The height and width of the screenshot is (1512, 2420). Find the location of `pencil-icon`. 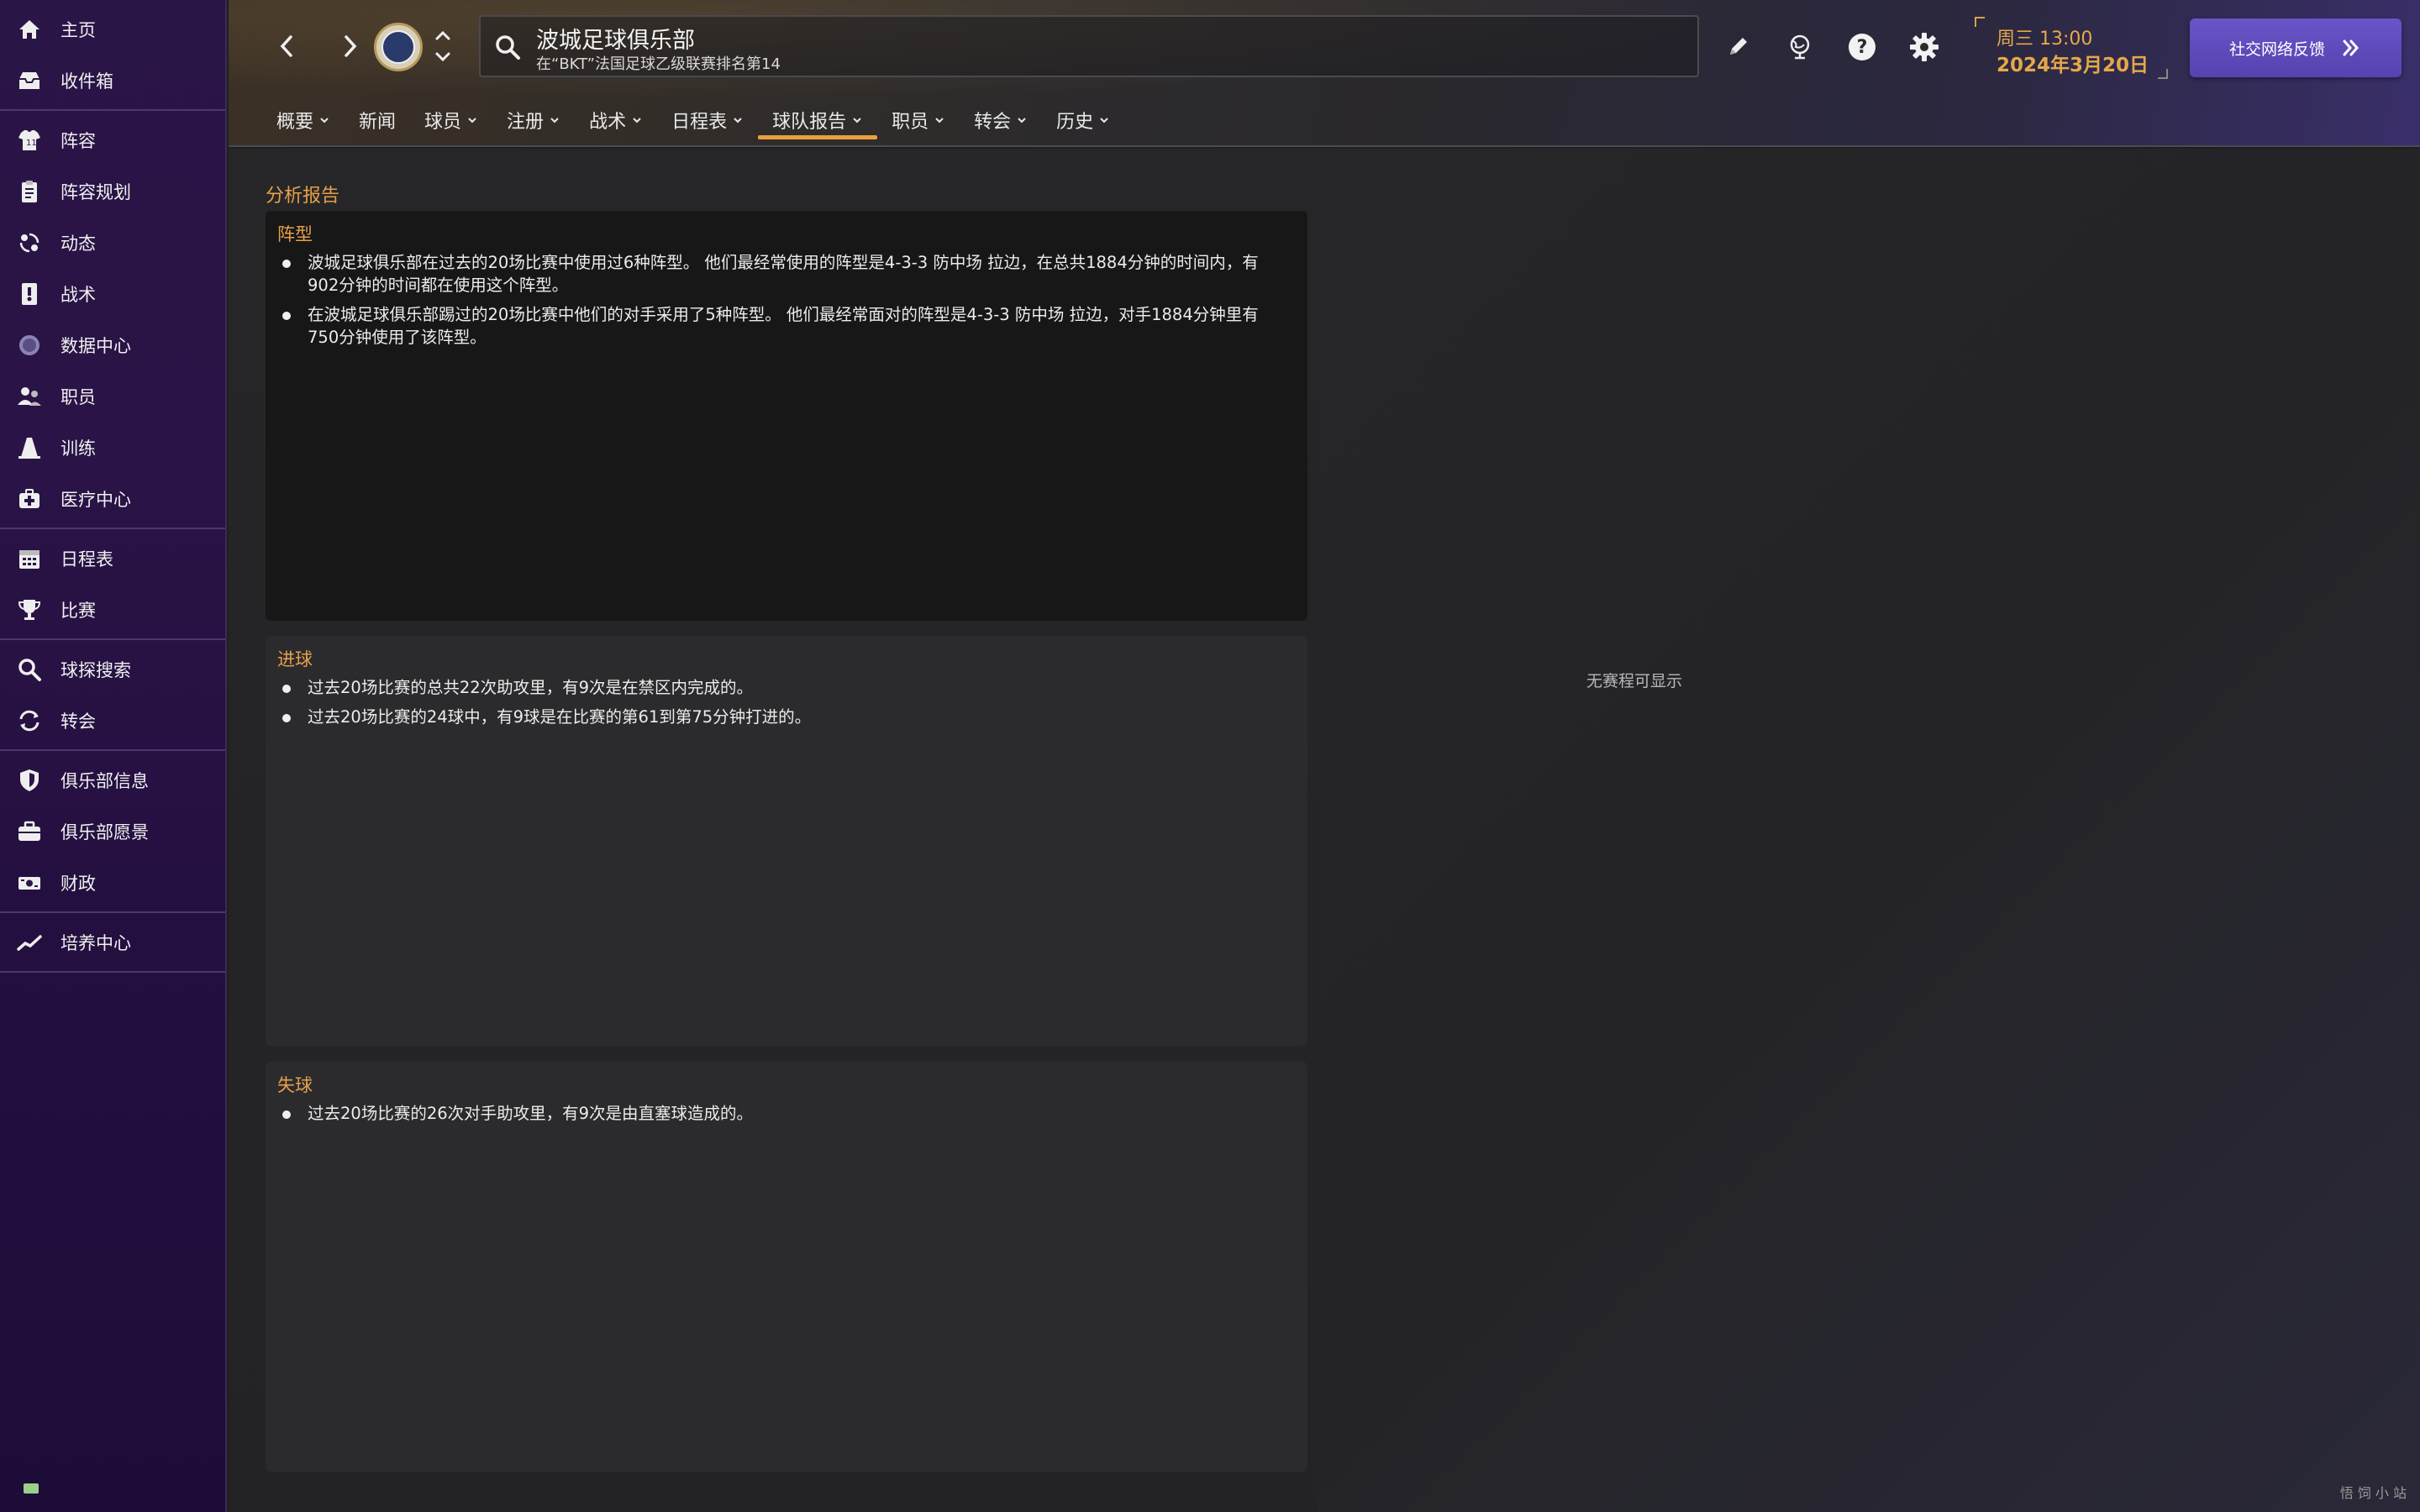

pencil-icon is located at coordinates (1739, 46).